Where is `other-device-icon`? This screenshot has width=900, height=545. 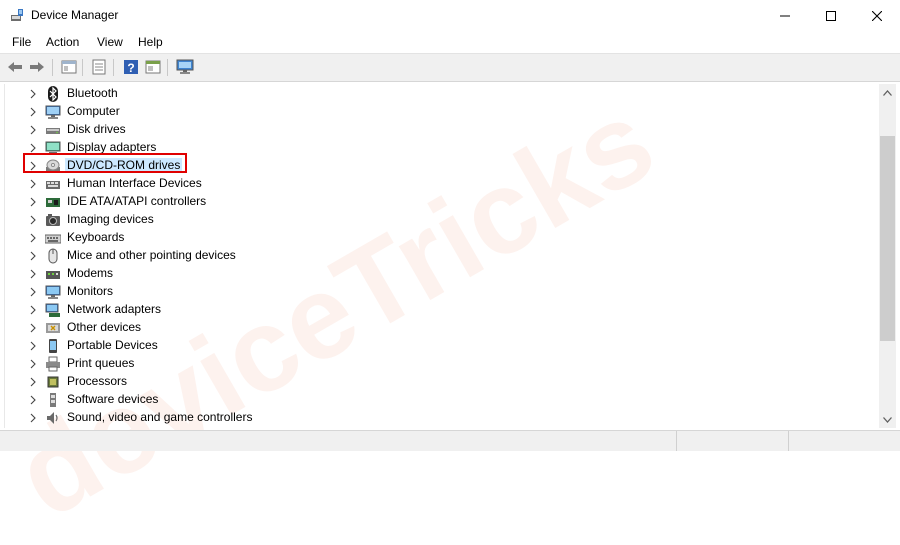
other-device-icon is located at coordinates (53, 328).